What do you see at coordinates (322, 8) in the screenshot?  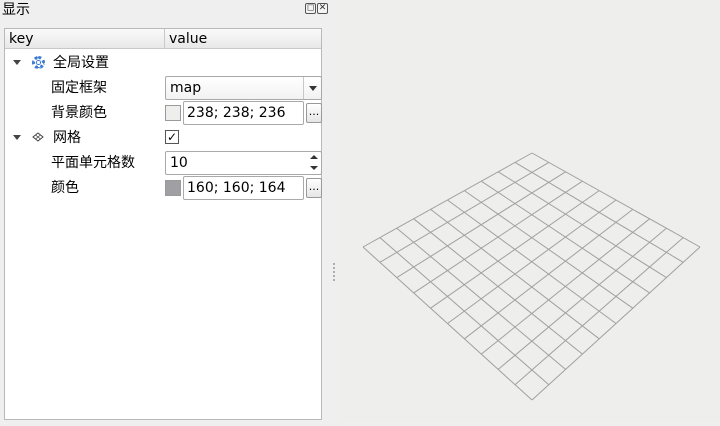 I see `close-icon: ✕` at bounding box center [322, 8].